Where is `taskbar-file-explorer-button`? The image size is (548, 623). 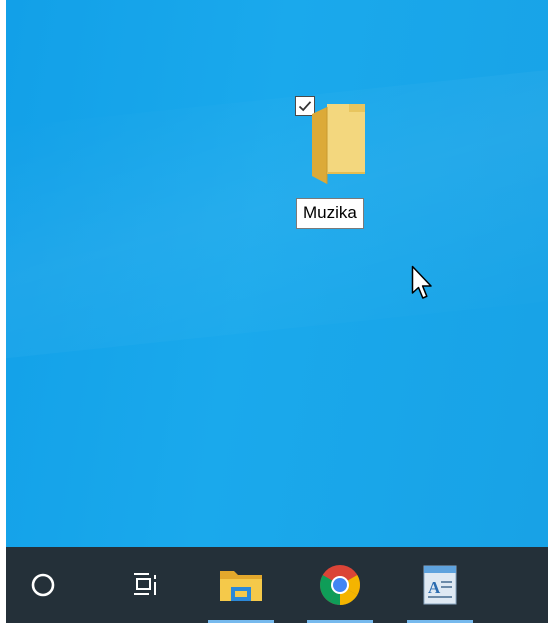 taskbar-file-explorer-button is located at coordinates (241, 585).